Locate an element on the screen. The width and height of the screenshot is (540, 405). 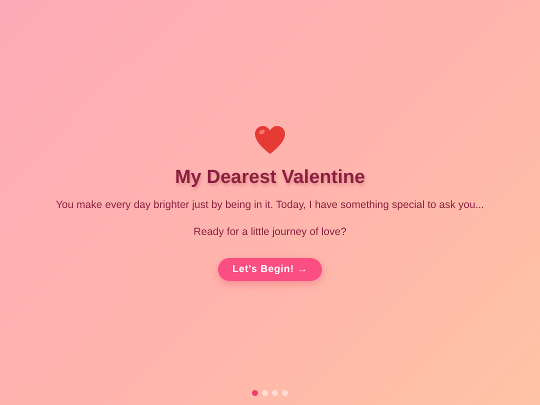
begin-button: Let's Begin! → is located at coordinates (270, 269).